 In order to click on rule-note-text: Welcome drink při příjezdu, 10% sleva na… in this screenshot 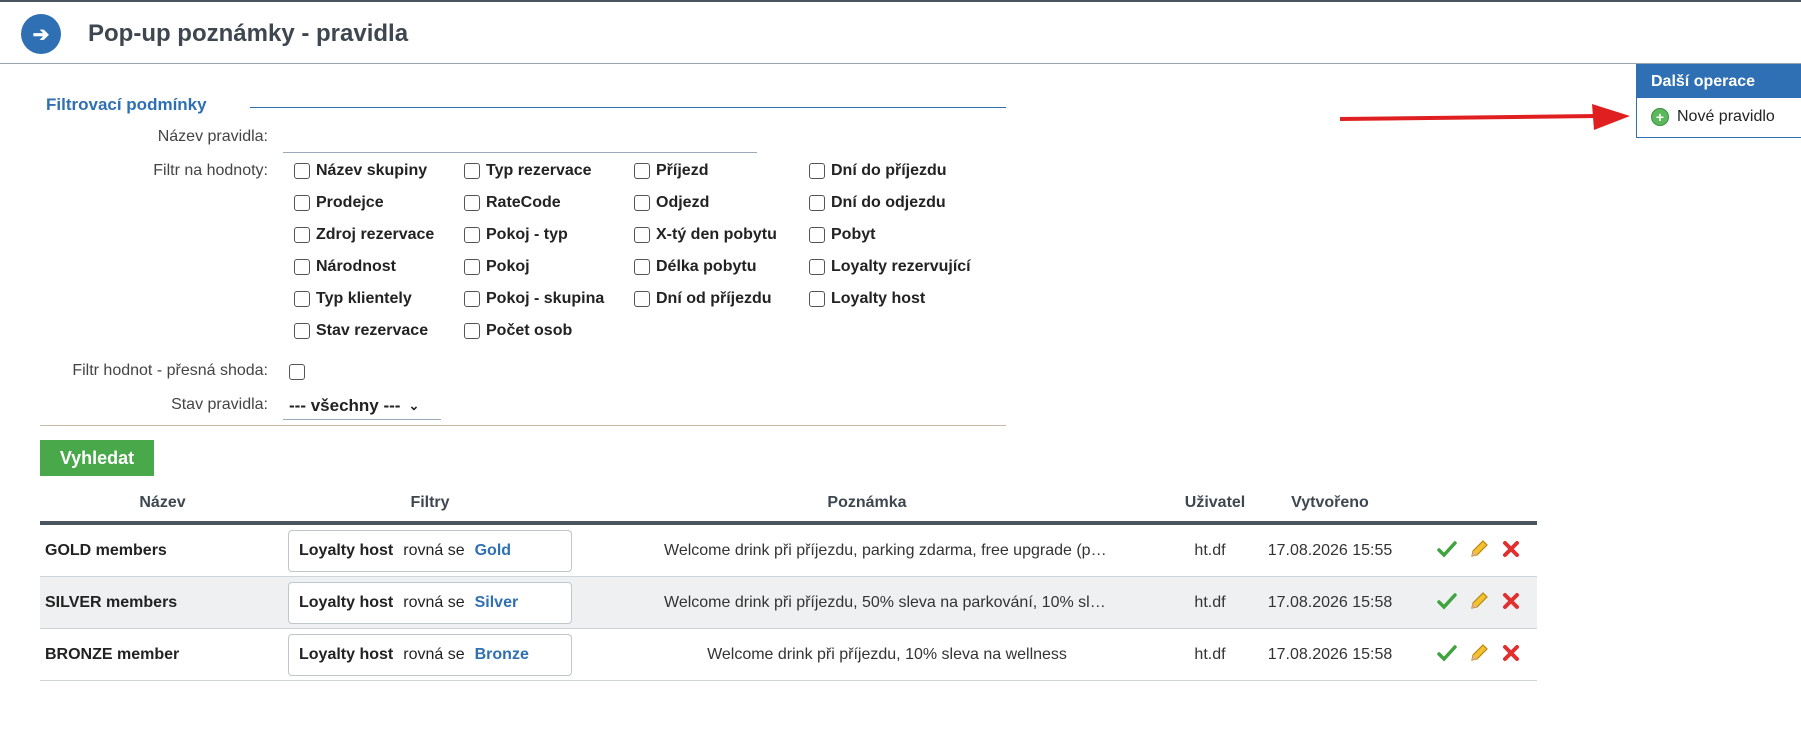, I will do `click(887, 654)`.